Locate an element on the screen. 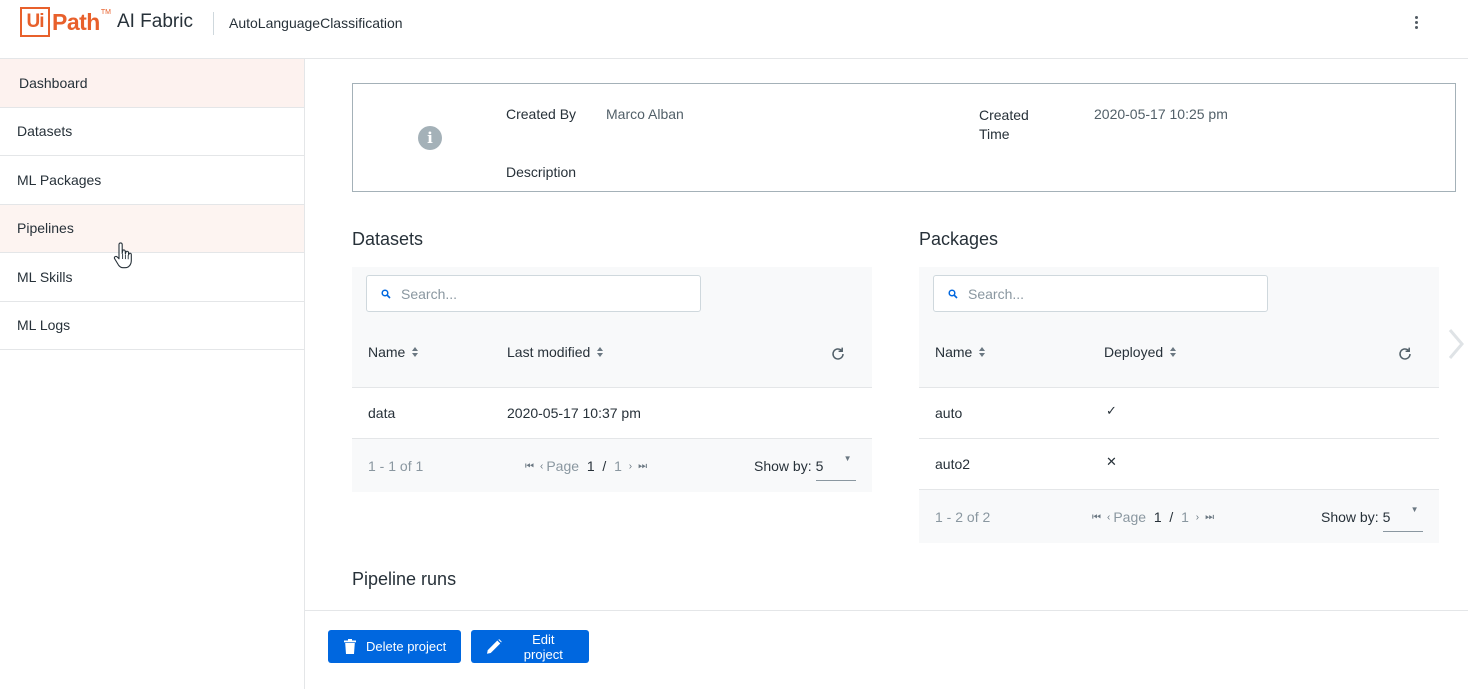 This screenshot has height=689, width=1468. datasets-col-name: Name is located at coordinates (393, 352).